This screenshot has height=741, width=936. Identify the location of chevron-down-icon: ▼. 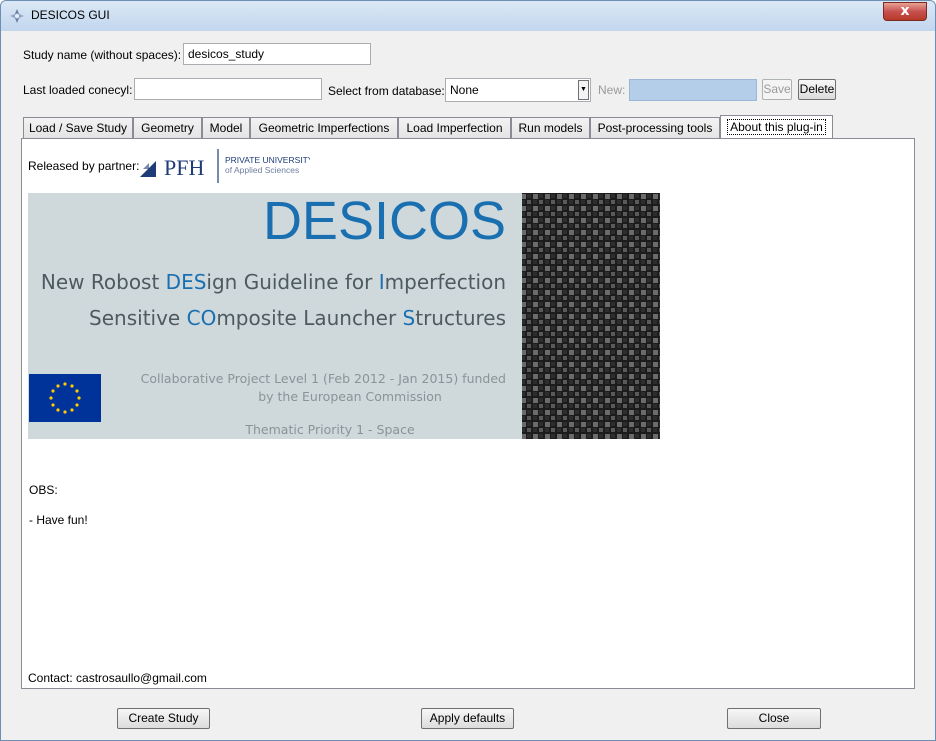
(583, 90).